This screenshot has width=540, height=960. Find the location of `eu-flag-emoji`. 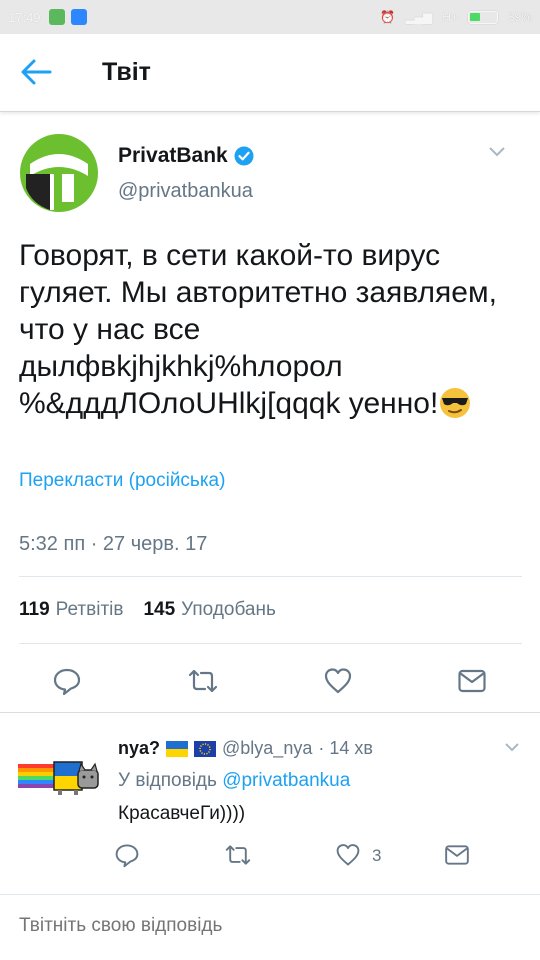

eu-flag-emoji is located at coordinates (205, 748).